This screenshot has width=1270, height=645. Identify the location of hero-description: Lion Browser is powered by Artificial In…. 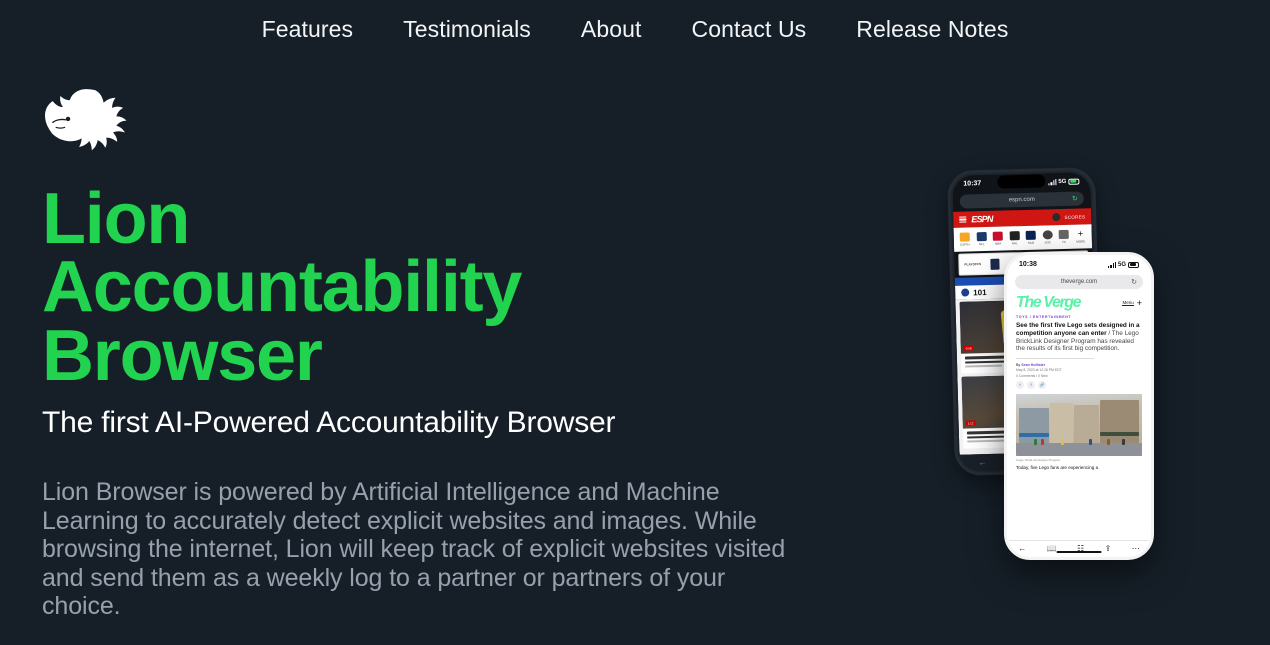
(414, 549).